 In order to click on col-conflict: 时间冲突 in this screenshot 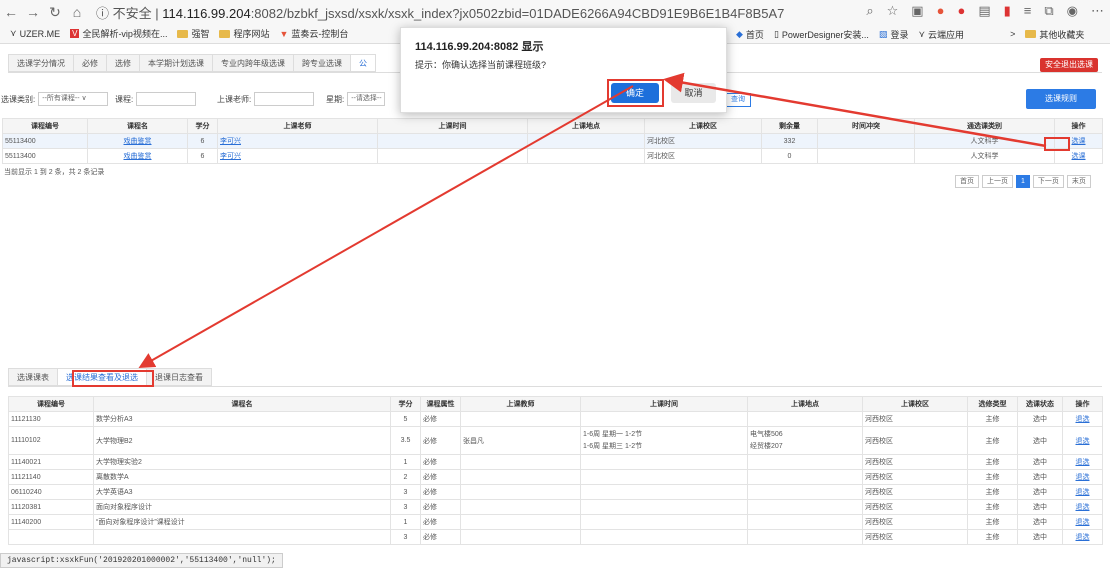, I will do `click(866, 126)`.